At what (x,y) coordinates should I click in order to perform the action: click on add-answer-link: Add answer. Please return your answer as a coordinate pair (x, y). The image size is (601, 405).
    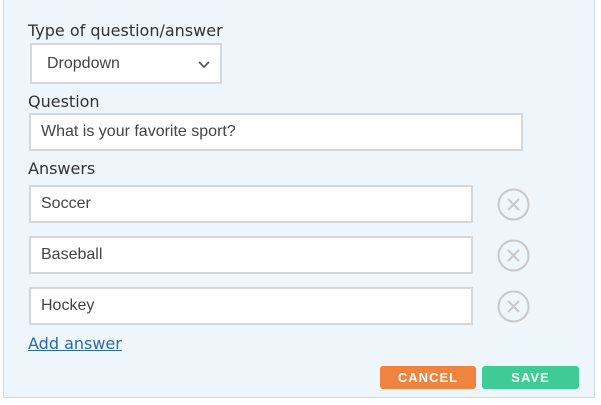
    Looking at the image, I should click on (75, 343).